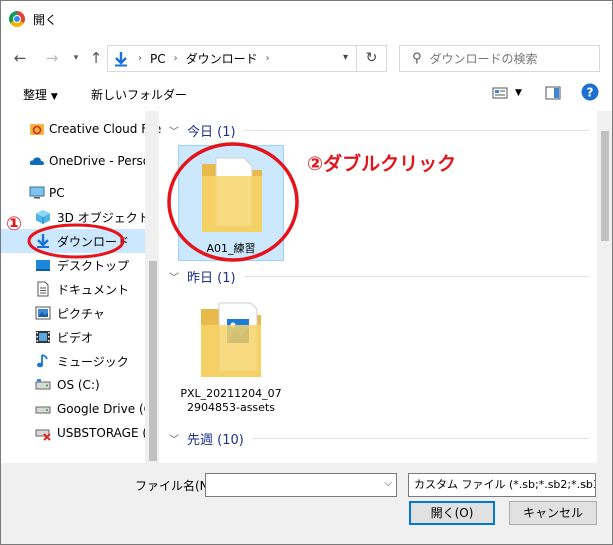 The width and height of the screenshot is (613, 545). I want to click on pictures-icon, so click(43, 313).